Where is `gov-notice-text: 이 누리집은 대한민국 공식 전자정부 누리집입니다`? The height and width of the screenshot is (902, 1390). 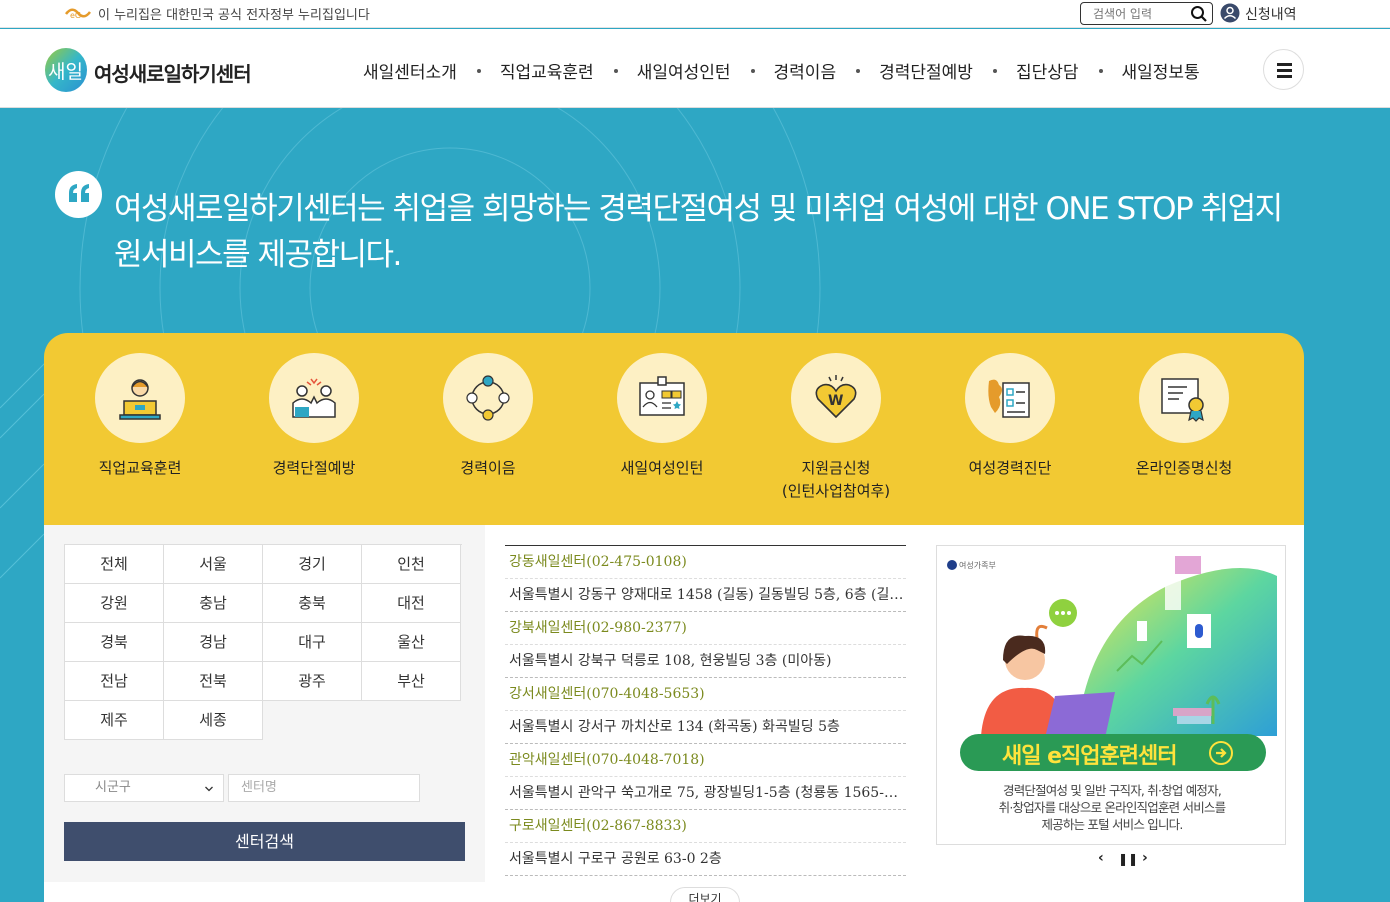 gov-notice-text: 이 누리집은 대한민국 공식 전자정부 누리집입니다 is located at coordinates (234, 15).